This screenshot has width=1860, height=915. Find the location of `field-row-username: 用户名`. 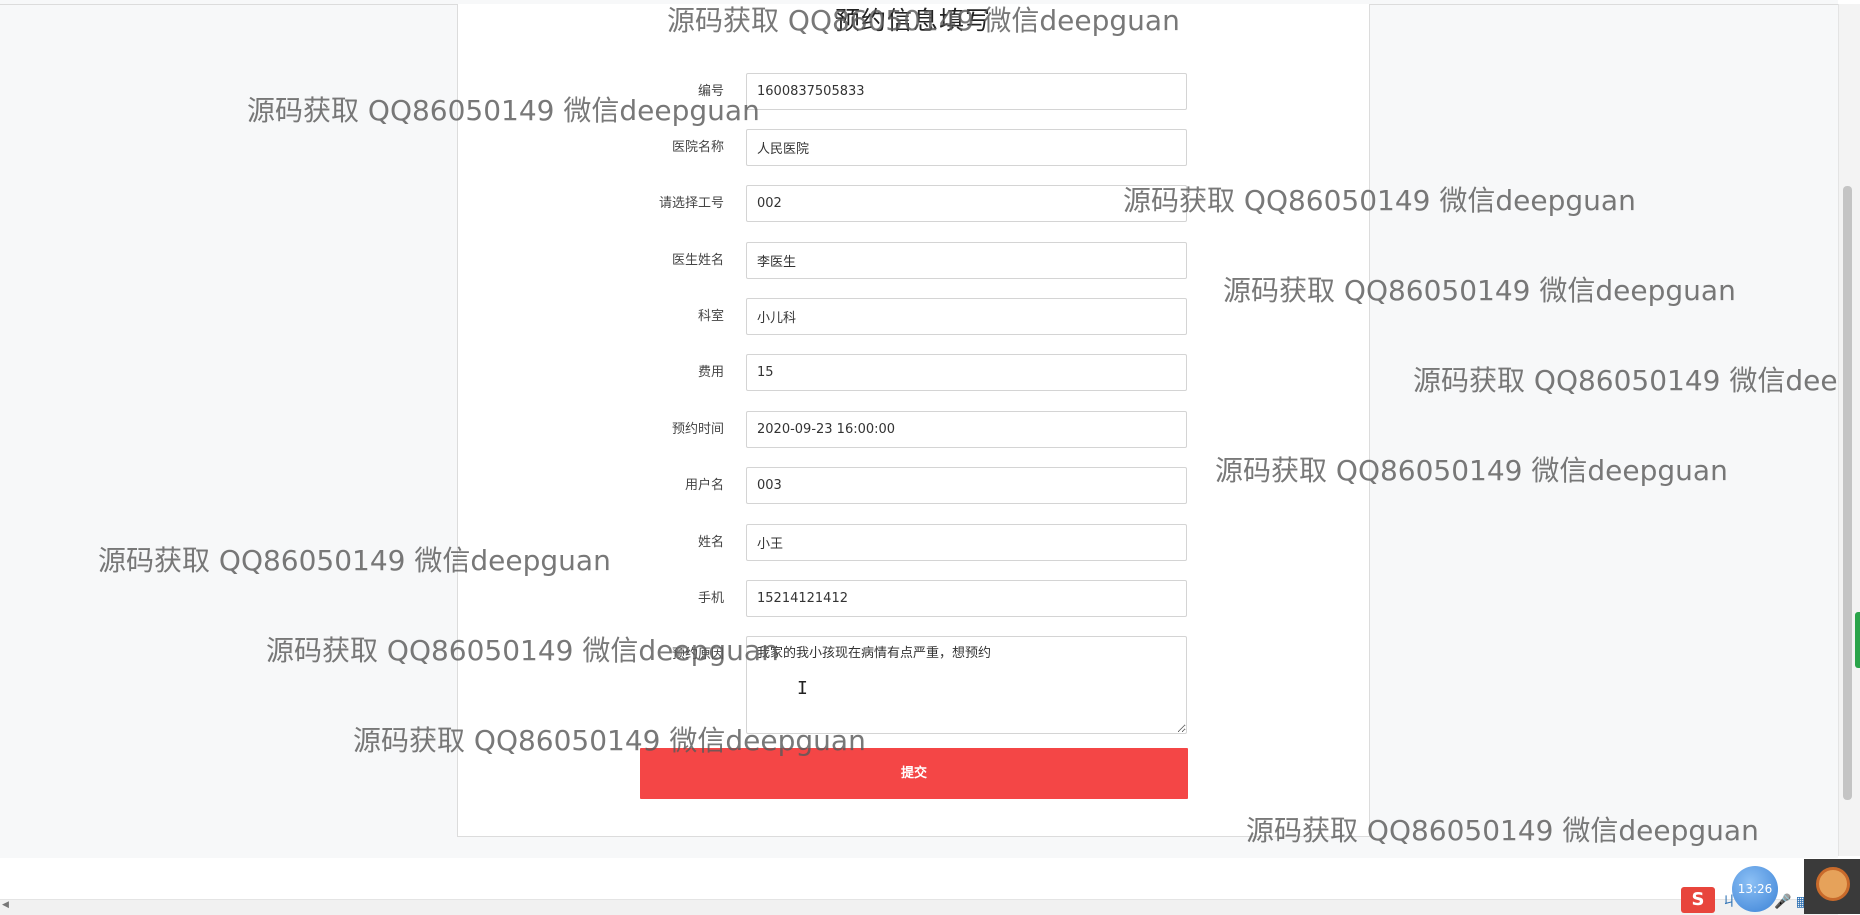

field-row-username: 用户名 is located at coordinates (894, 485).